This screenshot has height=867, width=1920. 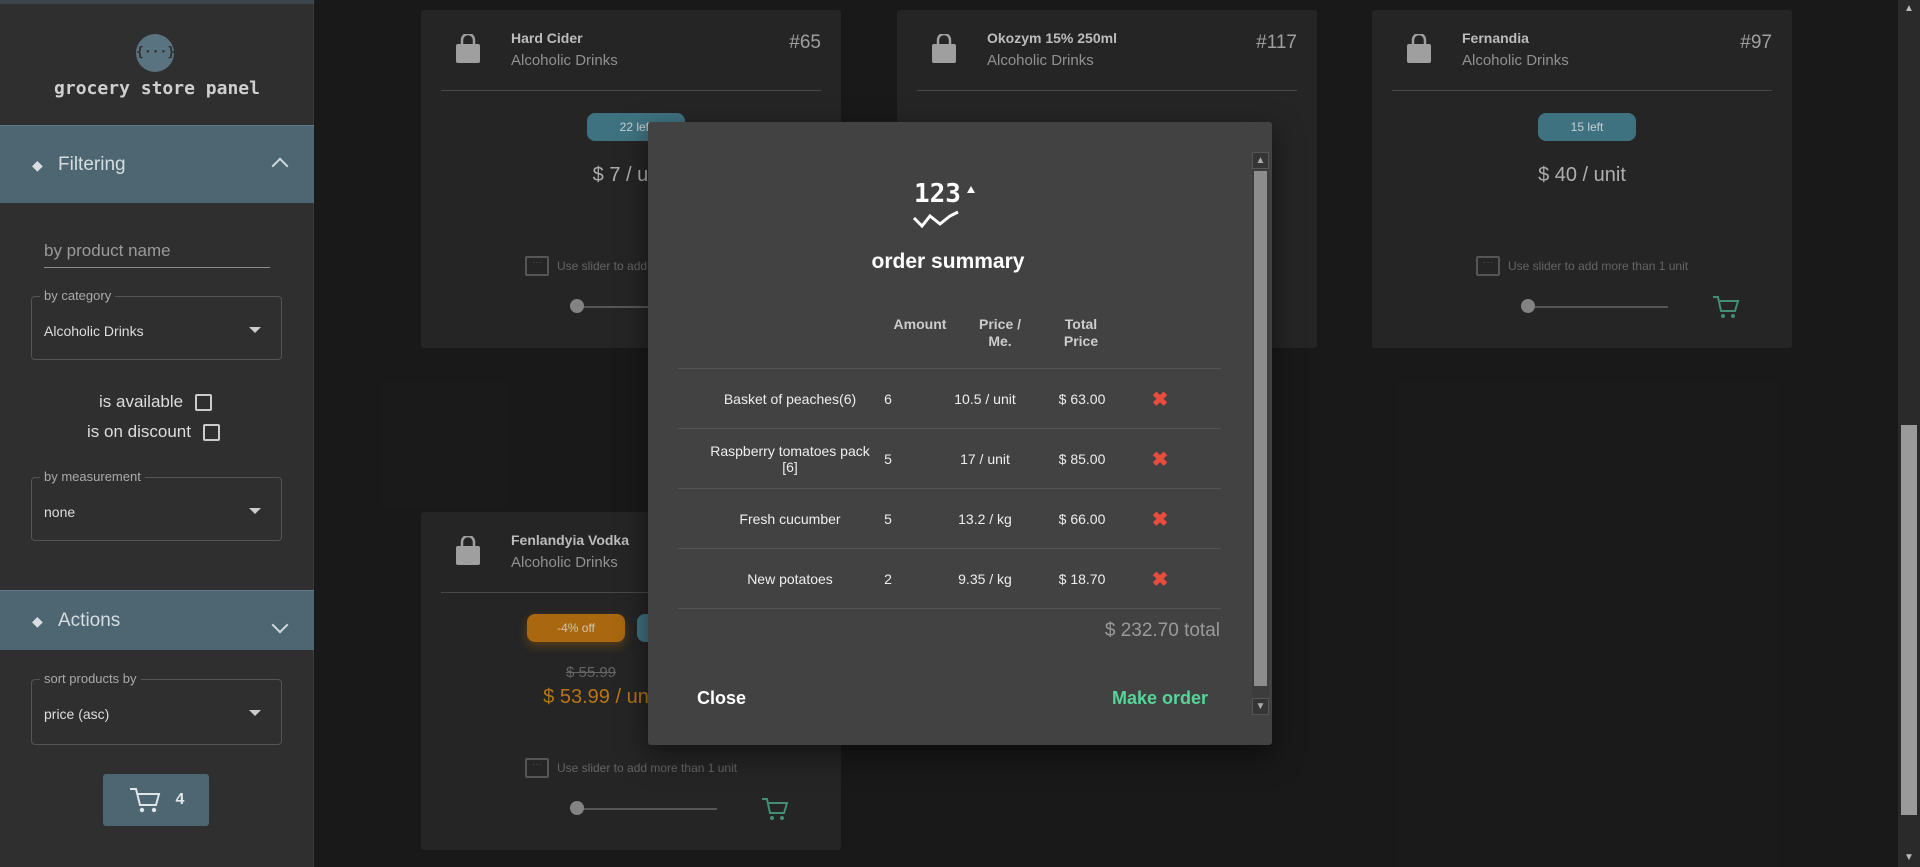 I want to click on cart-button: 4, so click(x=156, y=800).